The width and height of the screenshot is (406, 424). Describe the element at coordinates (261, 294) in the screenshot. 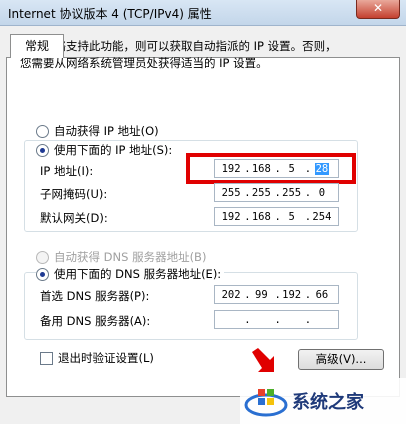

I see `dns1-octet-2: 99` at that location.